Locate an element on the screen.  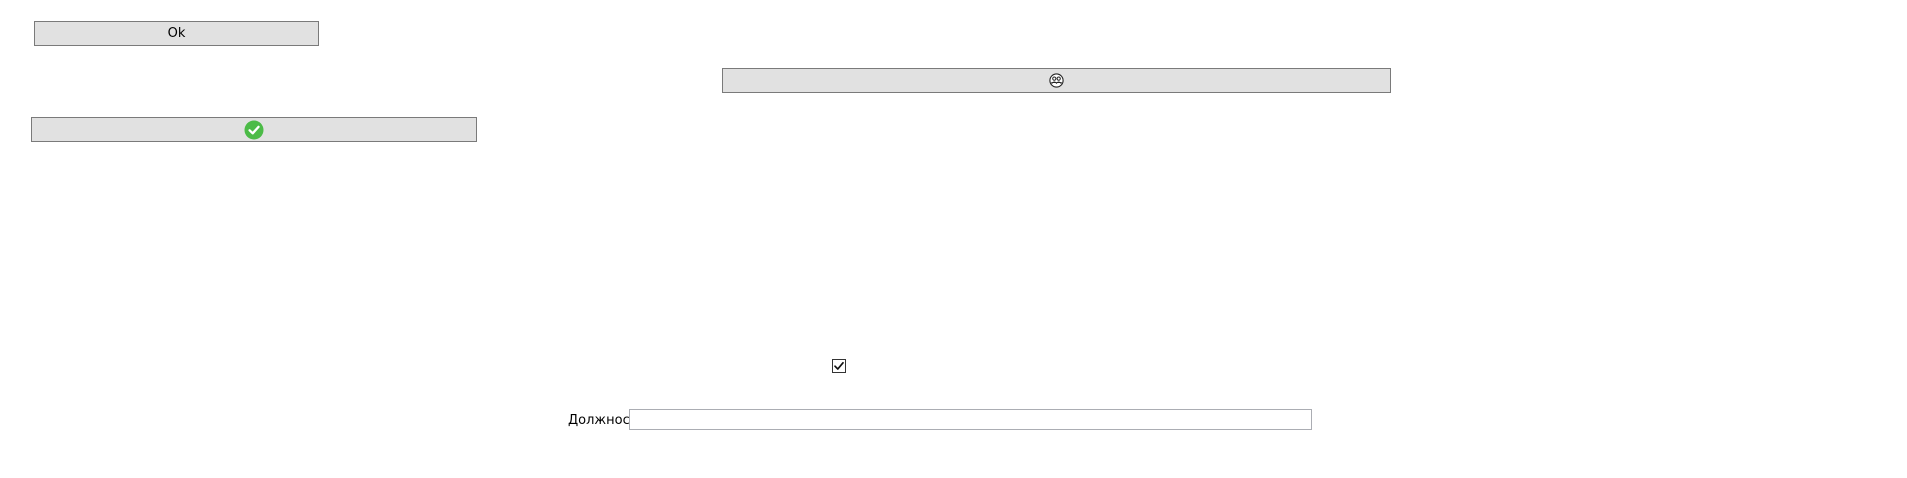
ok-button-label: Ok is located at coordinates (176, 33).